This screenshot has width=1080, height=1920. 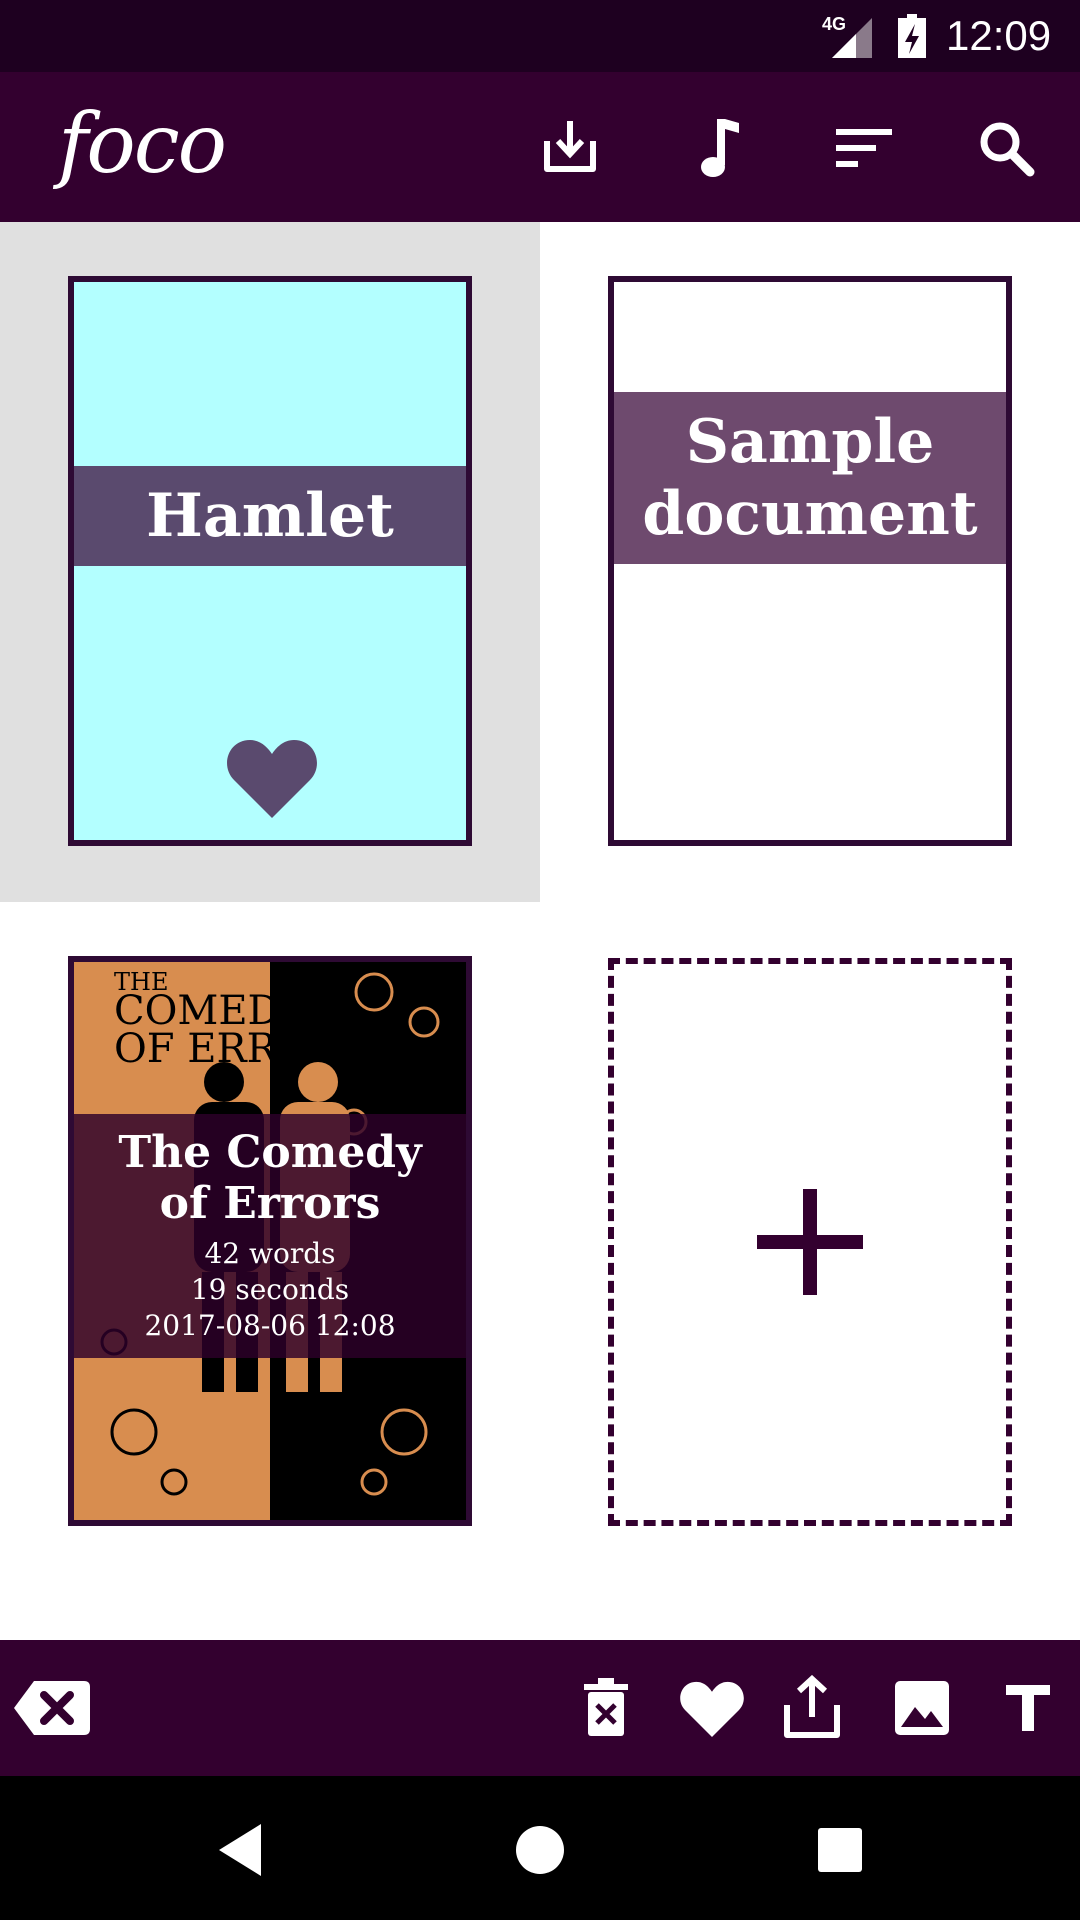 What do you see at coordinates (270, 1289) in the screenshot?
I see `duration: 19 seconds` at bounding box center [270, 1289].